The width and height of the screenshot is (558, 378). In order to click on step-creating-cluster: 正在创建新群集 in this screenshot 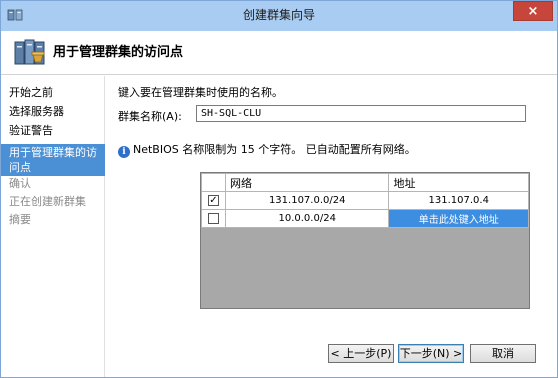, I will do `click(47, 201)`.